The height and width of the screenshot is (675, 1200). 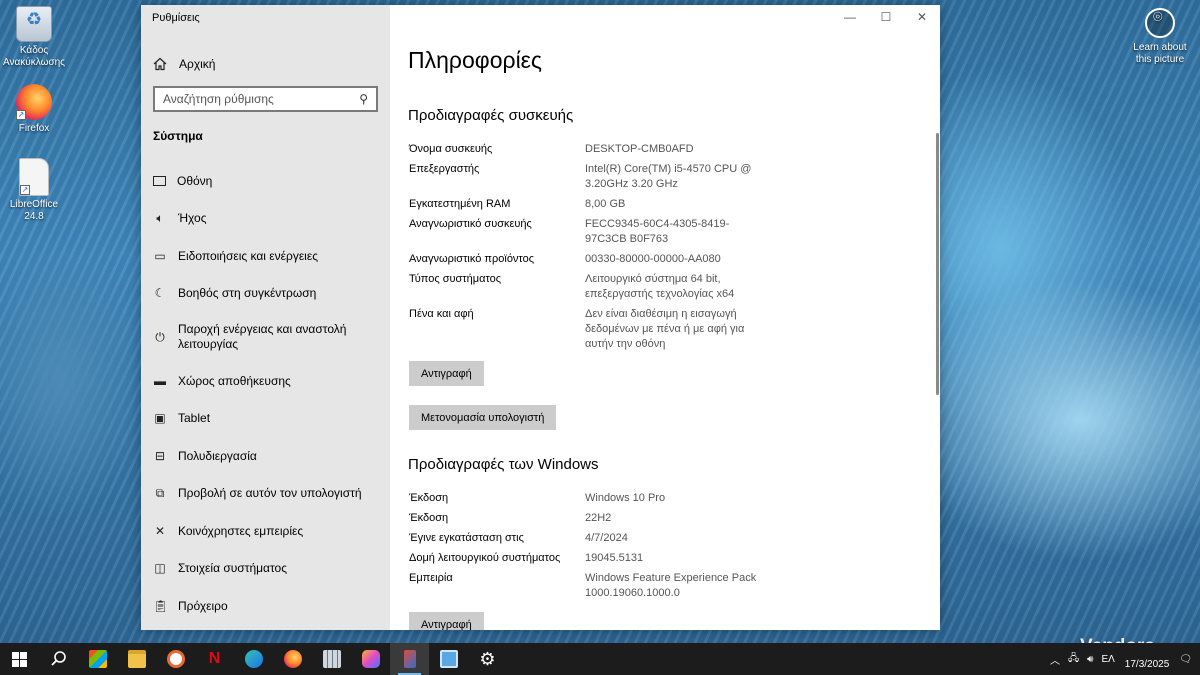 I want to click on copilot-icon, so click(x=370, y=659).